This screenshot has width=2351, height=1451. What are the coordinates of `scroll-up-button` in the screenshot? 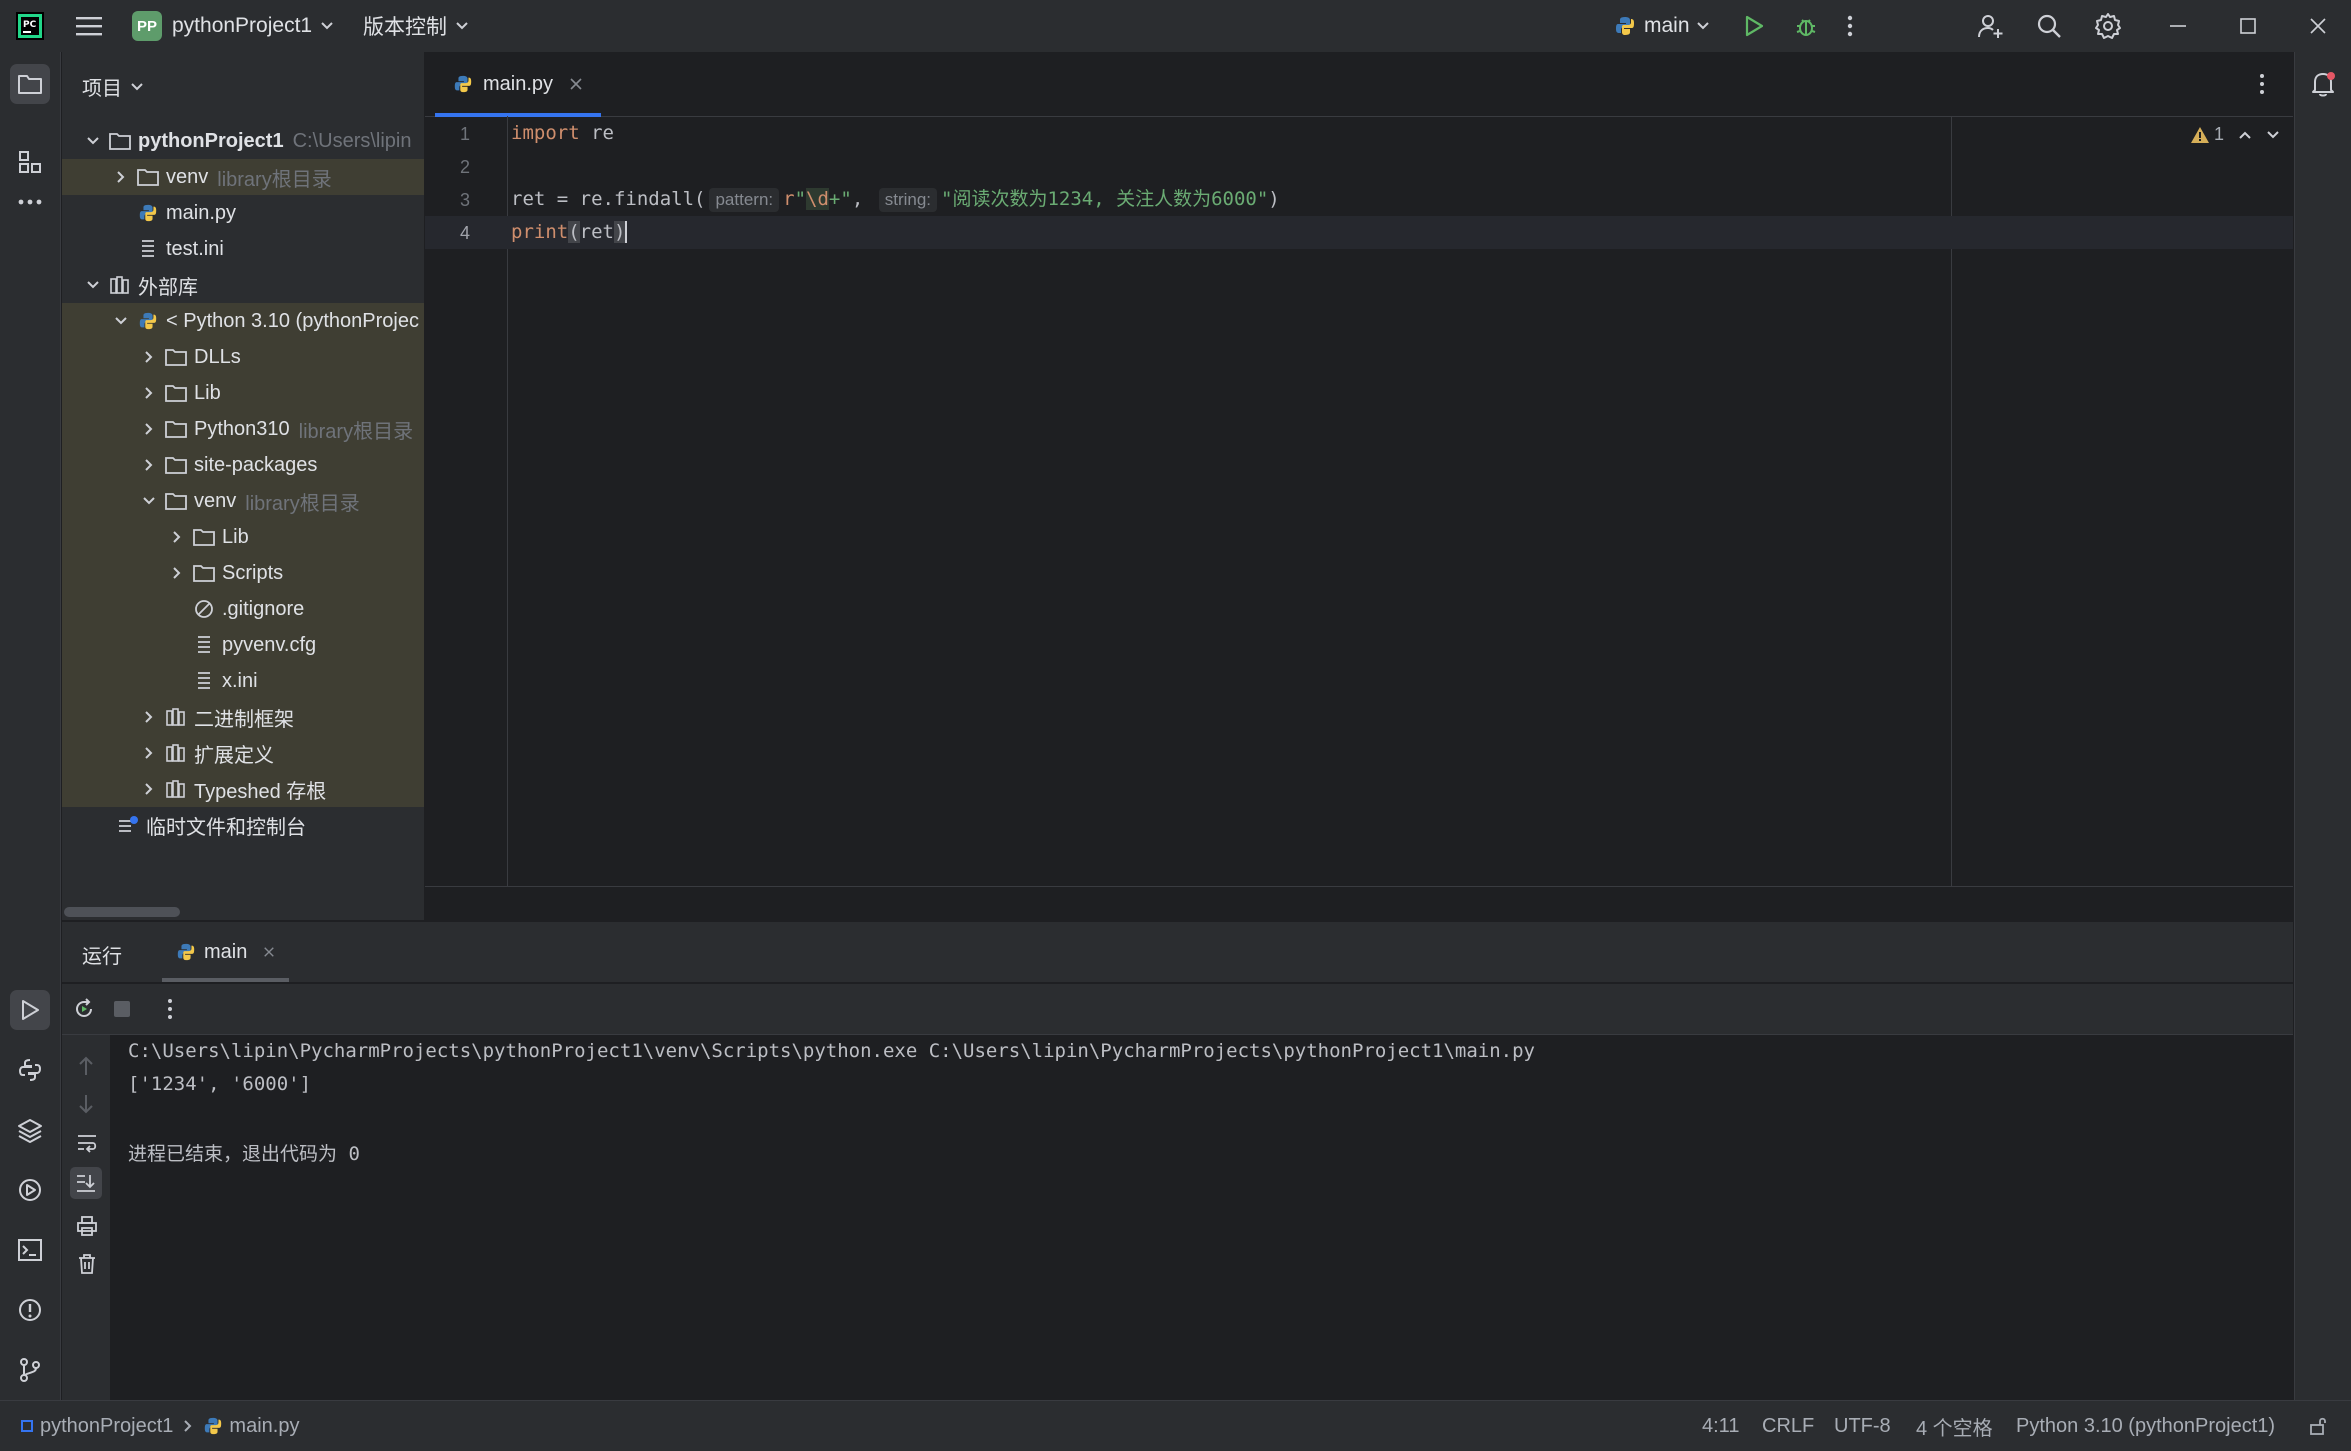 It's located at (86, 1066).